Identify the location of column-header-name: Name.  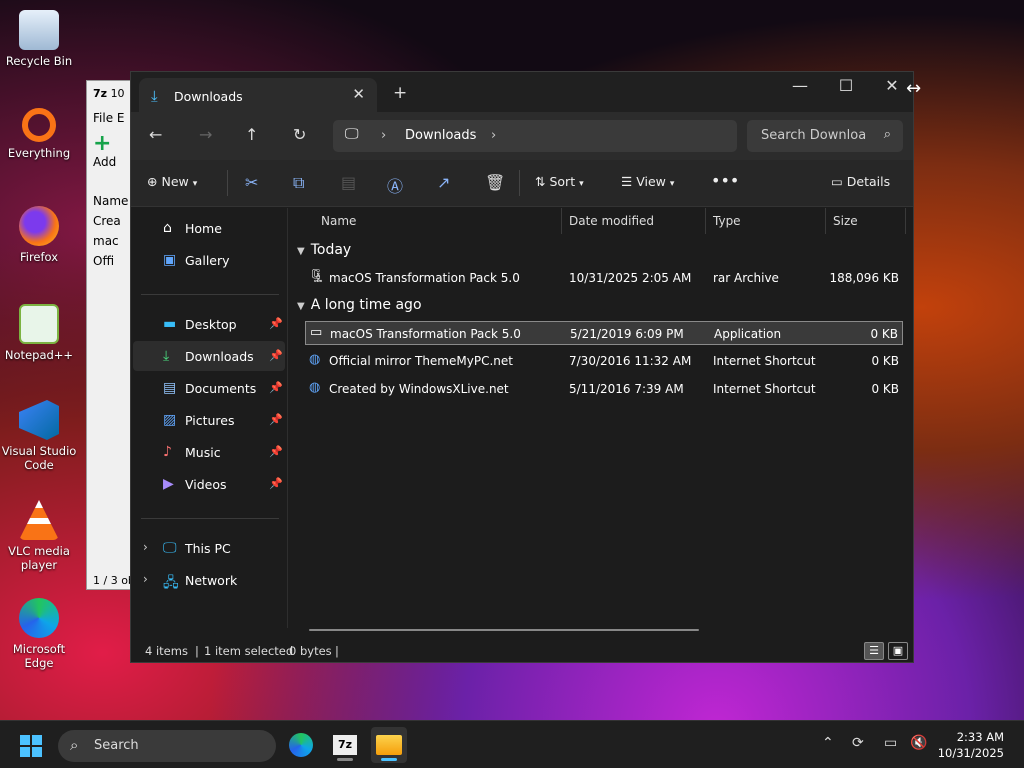
(338, 221).